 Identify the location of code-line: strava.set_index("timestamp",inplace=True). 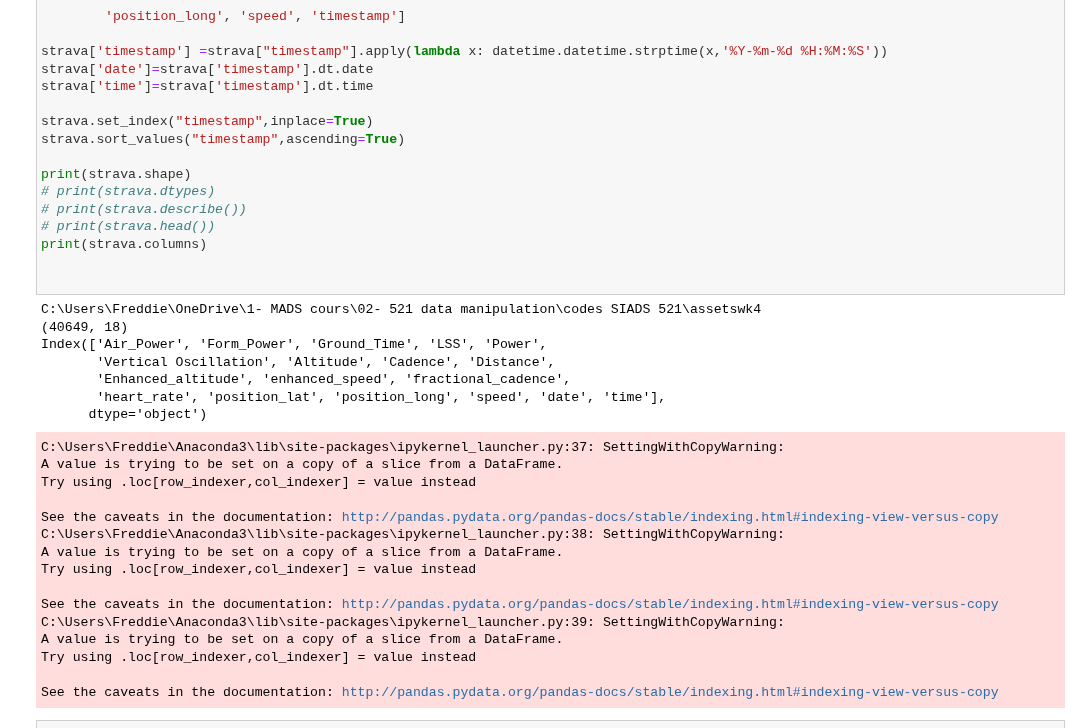
(207, 122).